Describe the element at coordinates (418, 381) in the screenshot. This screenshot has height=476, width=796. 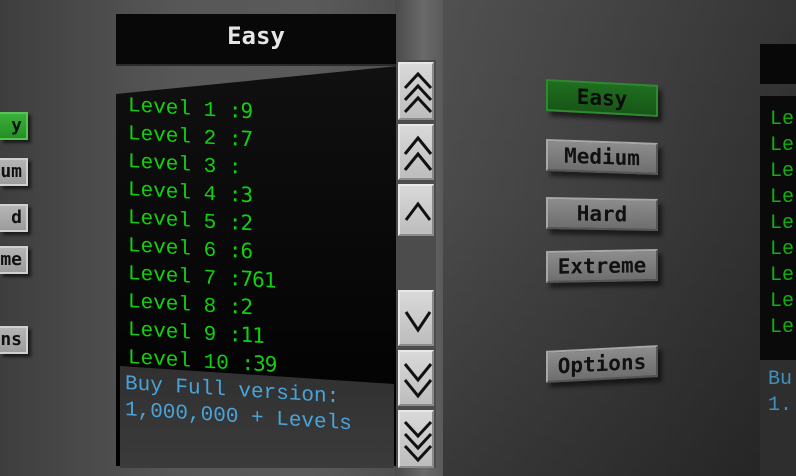
I see `double-chevron-down-icon` at that location.